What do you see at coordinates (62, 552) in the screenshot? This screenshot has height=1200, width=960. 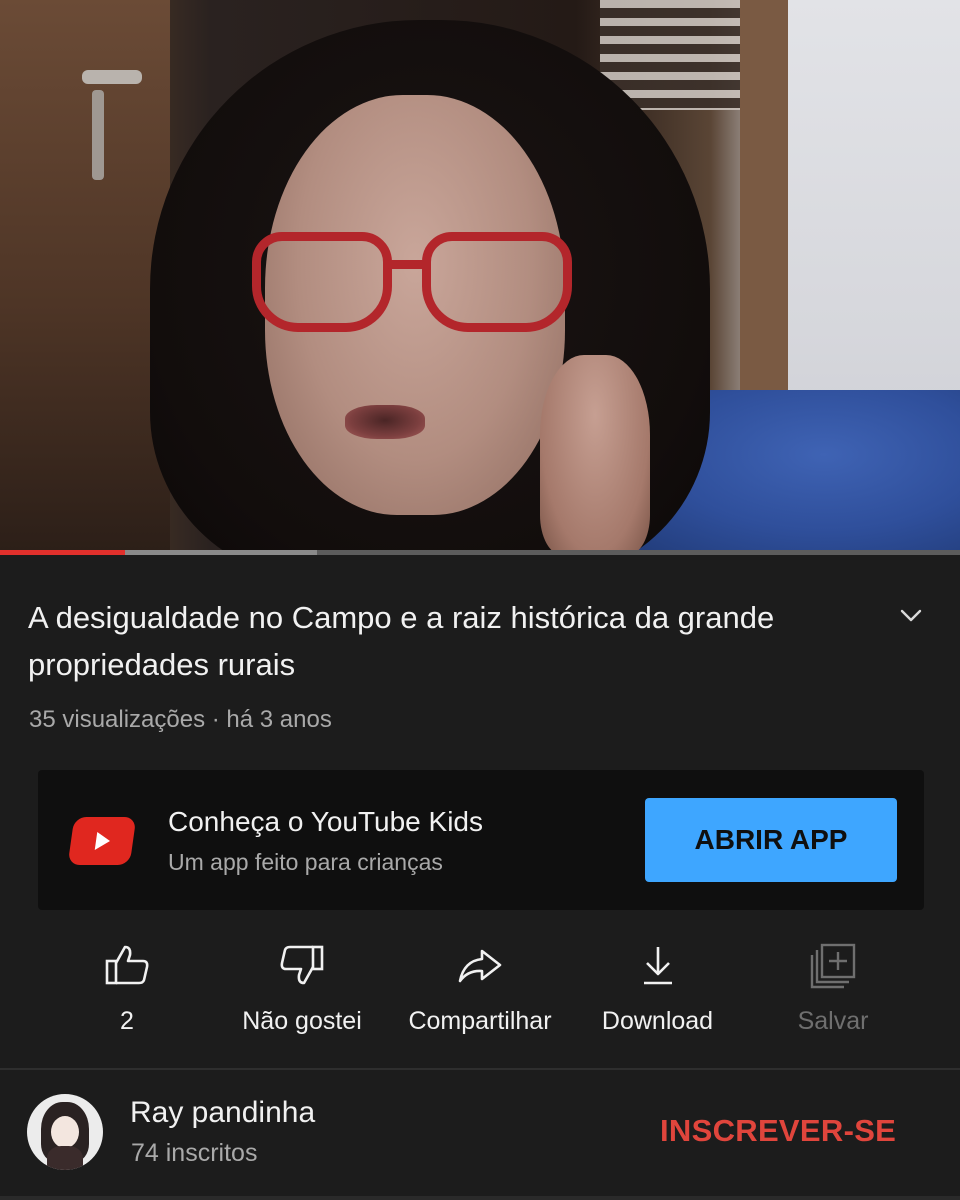 I see `progress-played` at bounding box center [62, 552].